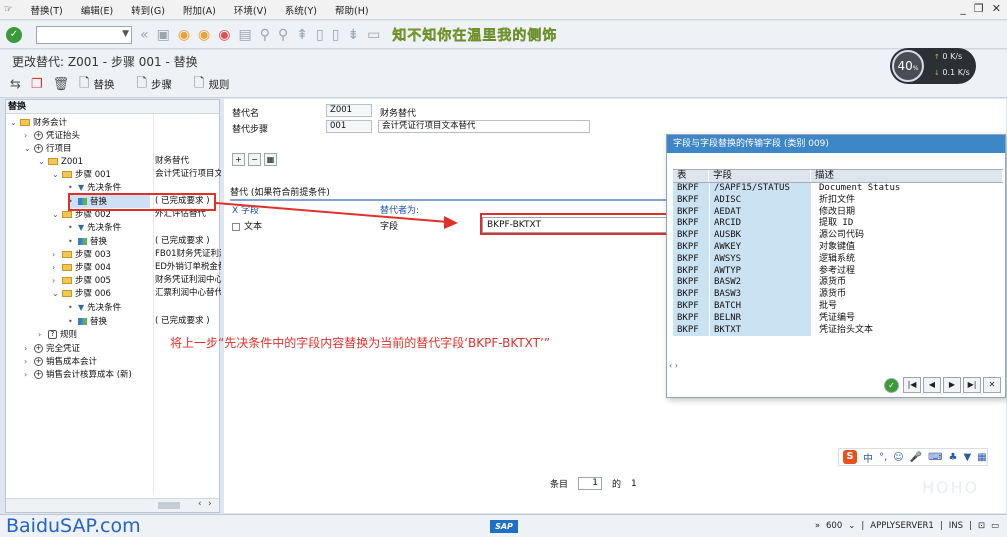  I want to click on table-row: BKPF BATCH 批号, so click(838, 306).